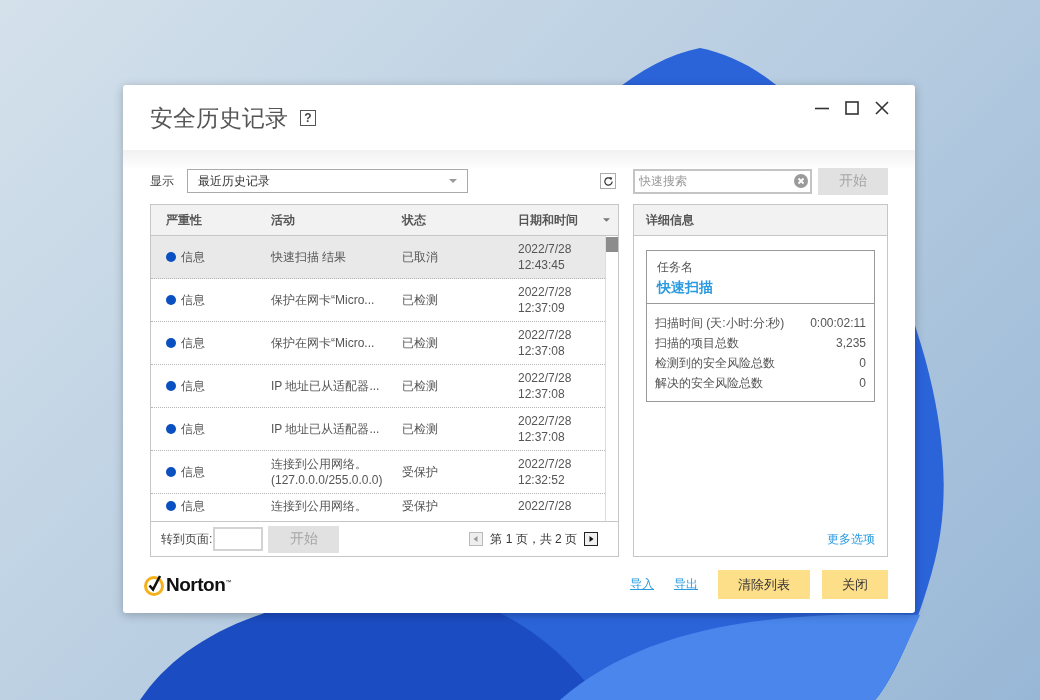 Image resolution: width=1040 pixels, height=700 pixels. I want to click on datetime-cell-text: 2022/7/28, so click(545, 506).